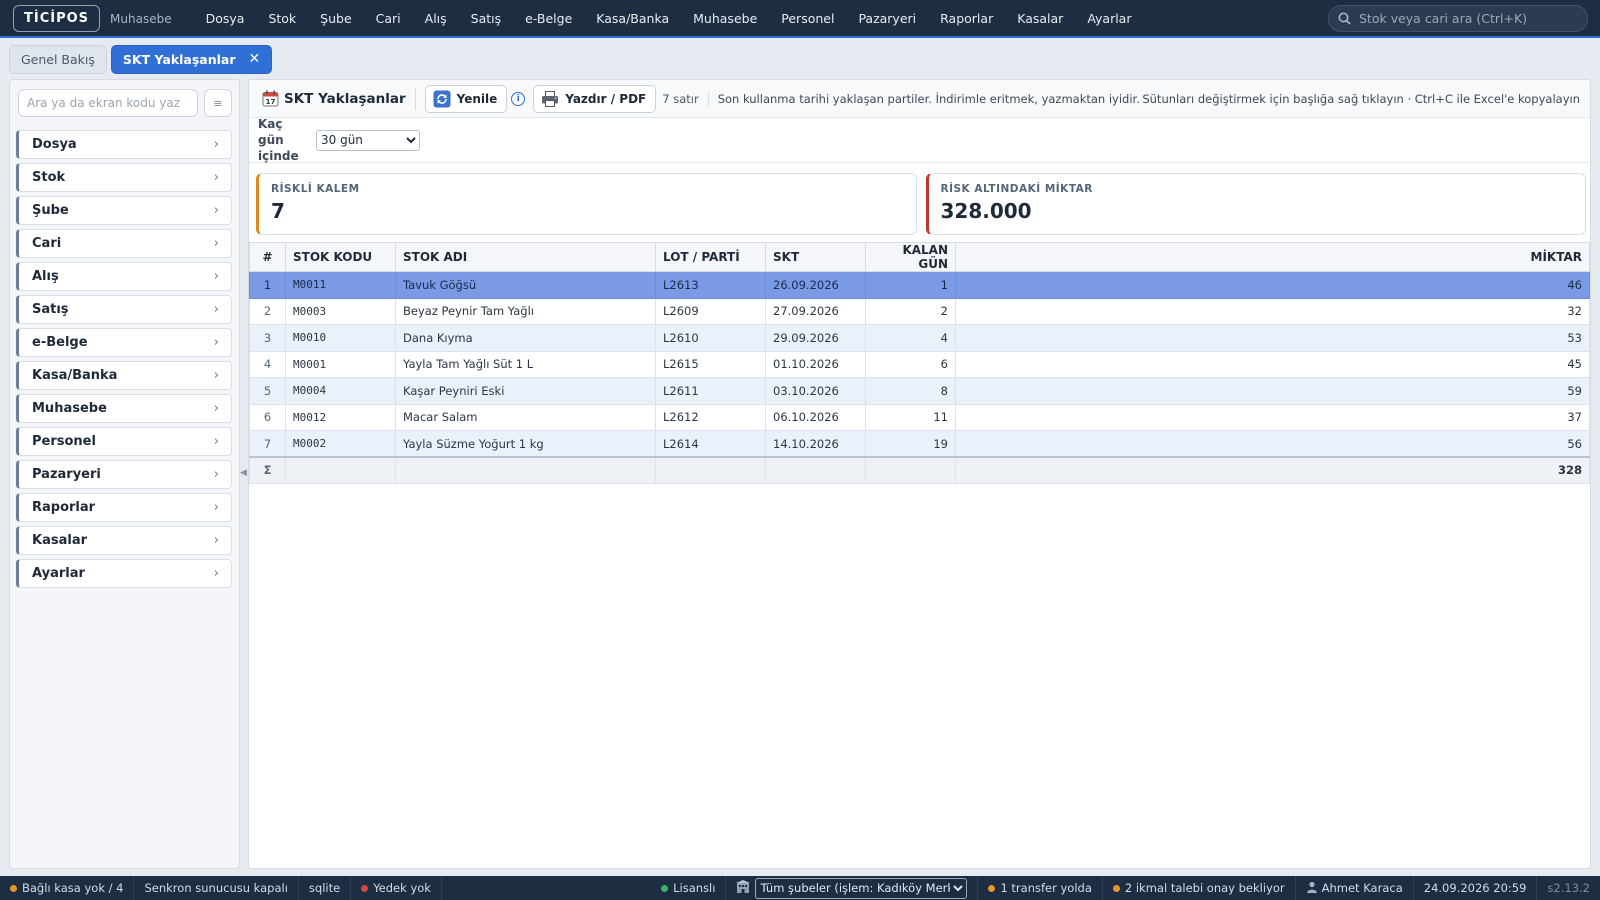 The width and height of the screenshot is (1600, 900). I want to click on column-header-index: #, so click(267, 257).